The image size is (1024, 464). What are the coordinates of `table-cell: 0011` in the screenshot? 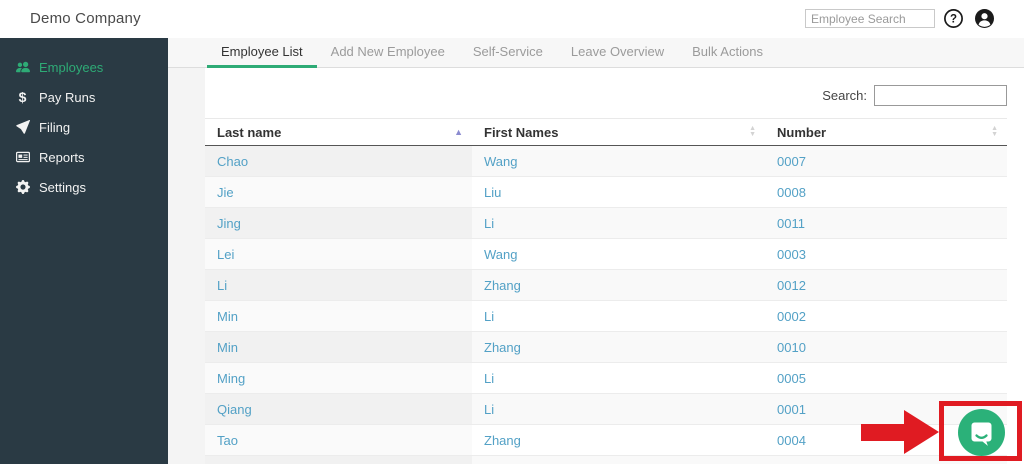 It's located at (886, 223).